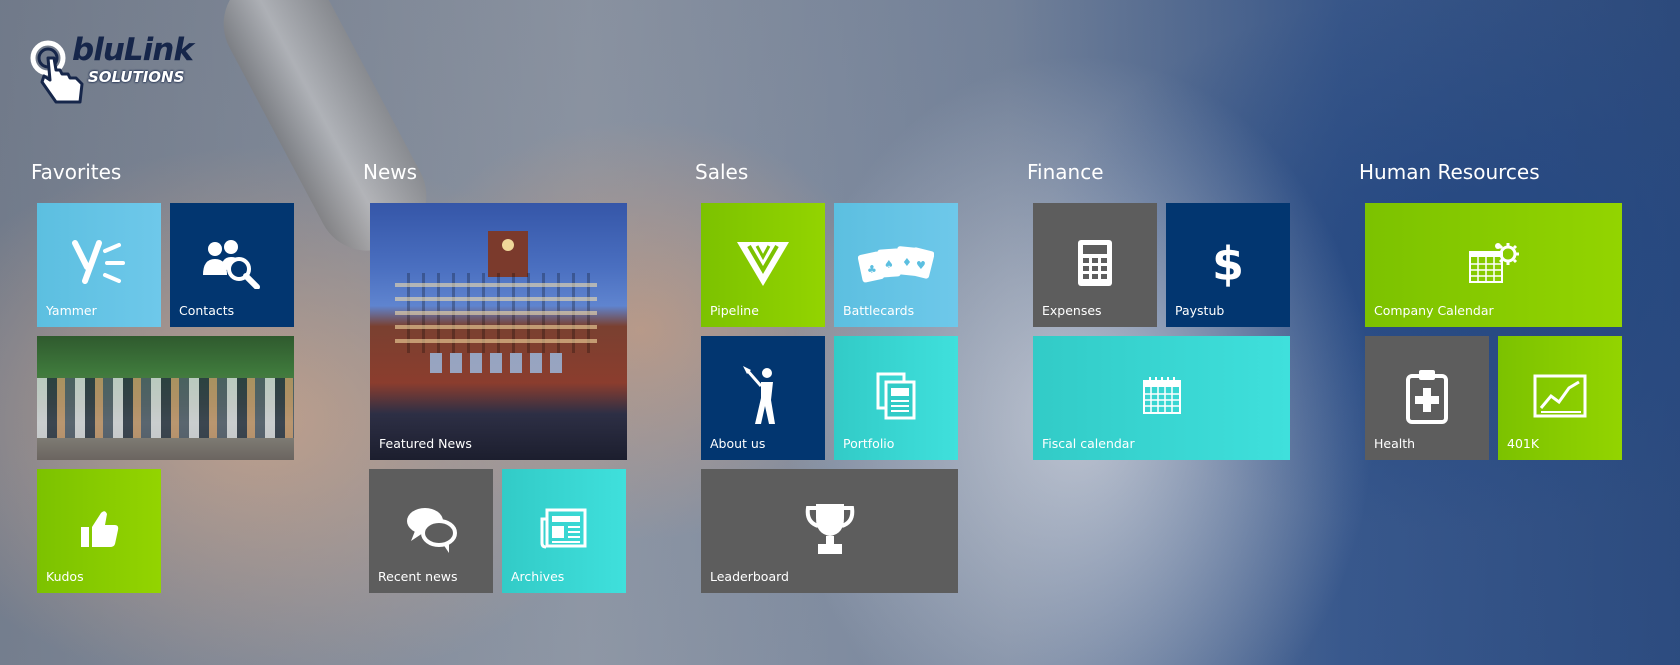 The image size is (1680, 665). I want to click on tile-about-us: About us, so click(763, 398).